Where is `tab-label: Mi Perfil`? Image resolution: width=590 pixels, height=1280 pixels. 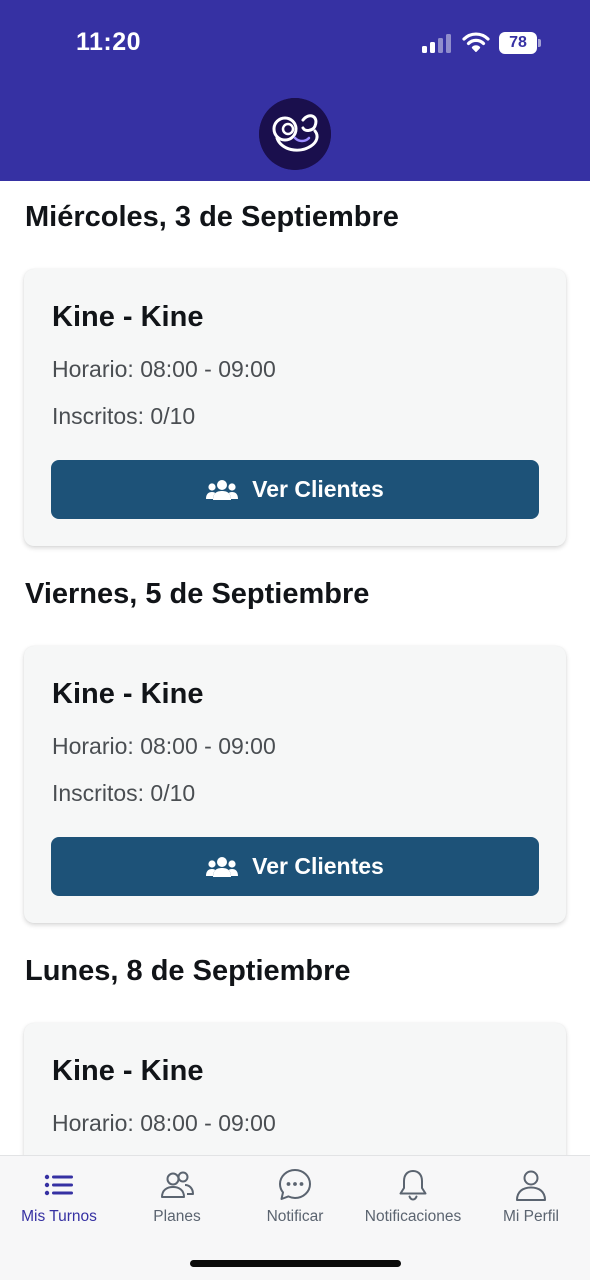
tab-label: Mi Perfil is located at coordinates (531, 1216).